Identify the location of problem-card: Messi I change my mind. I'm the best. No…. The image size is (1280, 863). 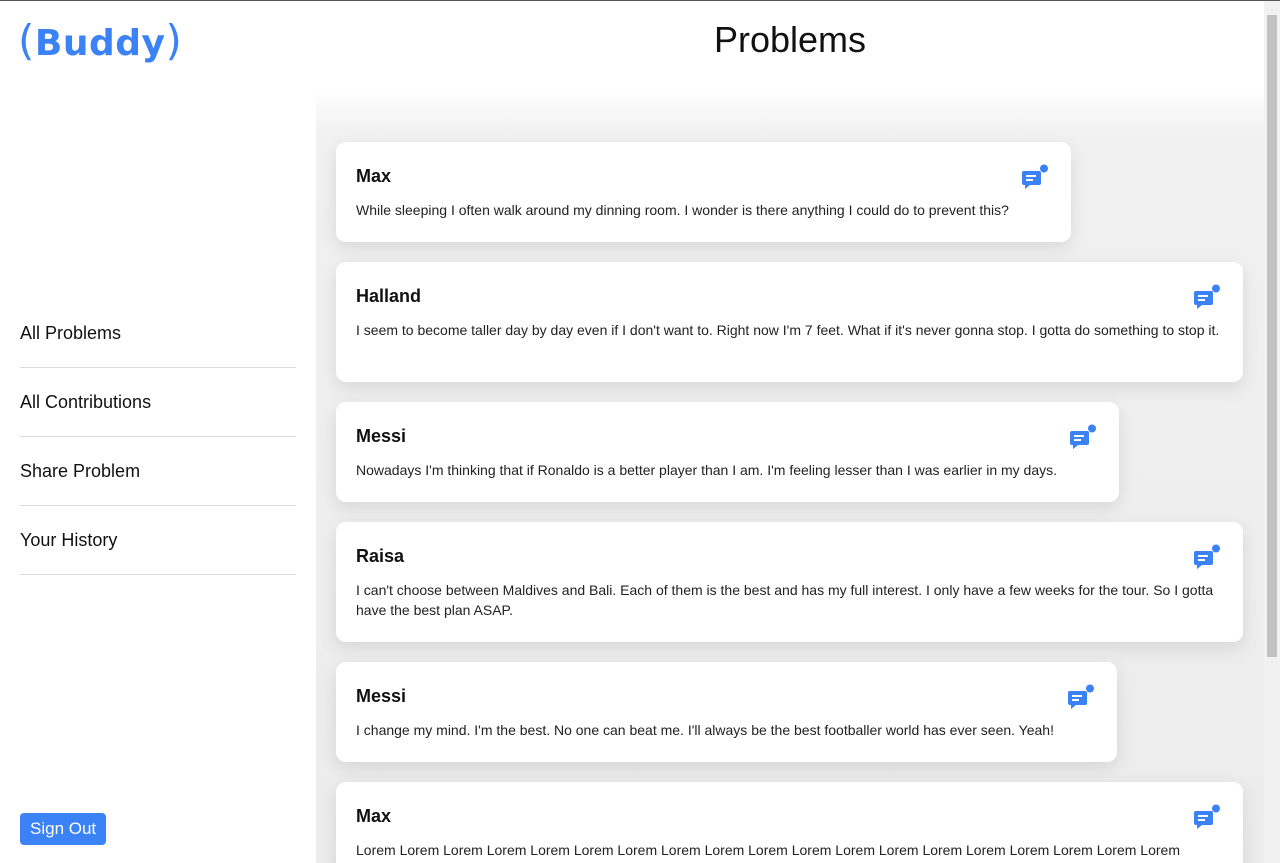
(726, 712).